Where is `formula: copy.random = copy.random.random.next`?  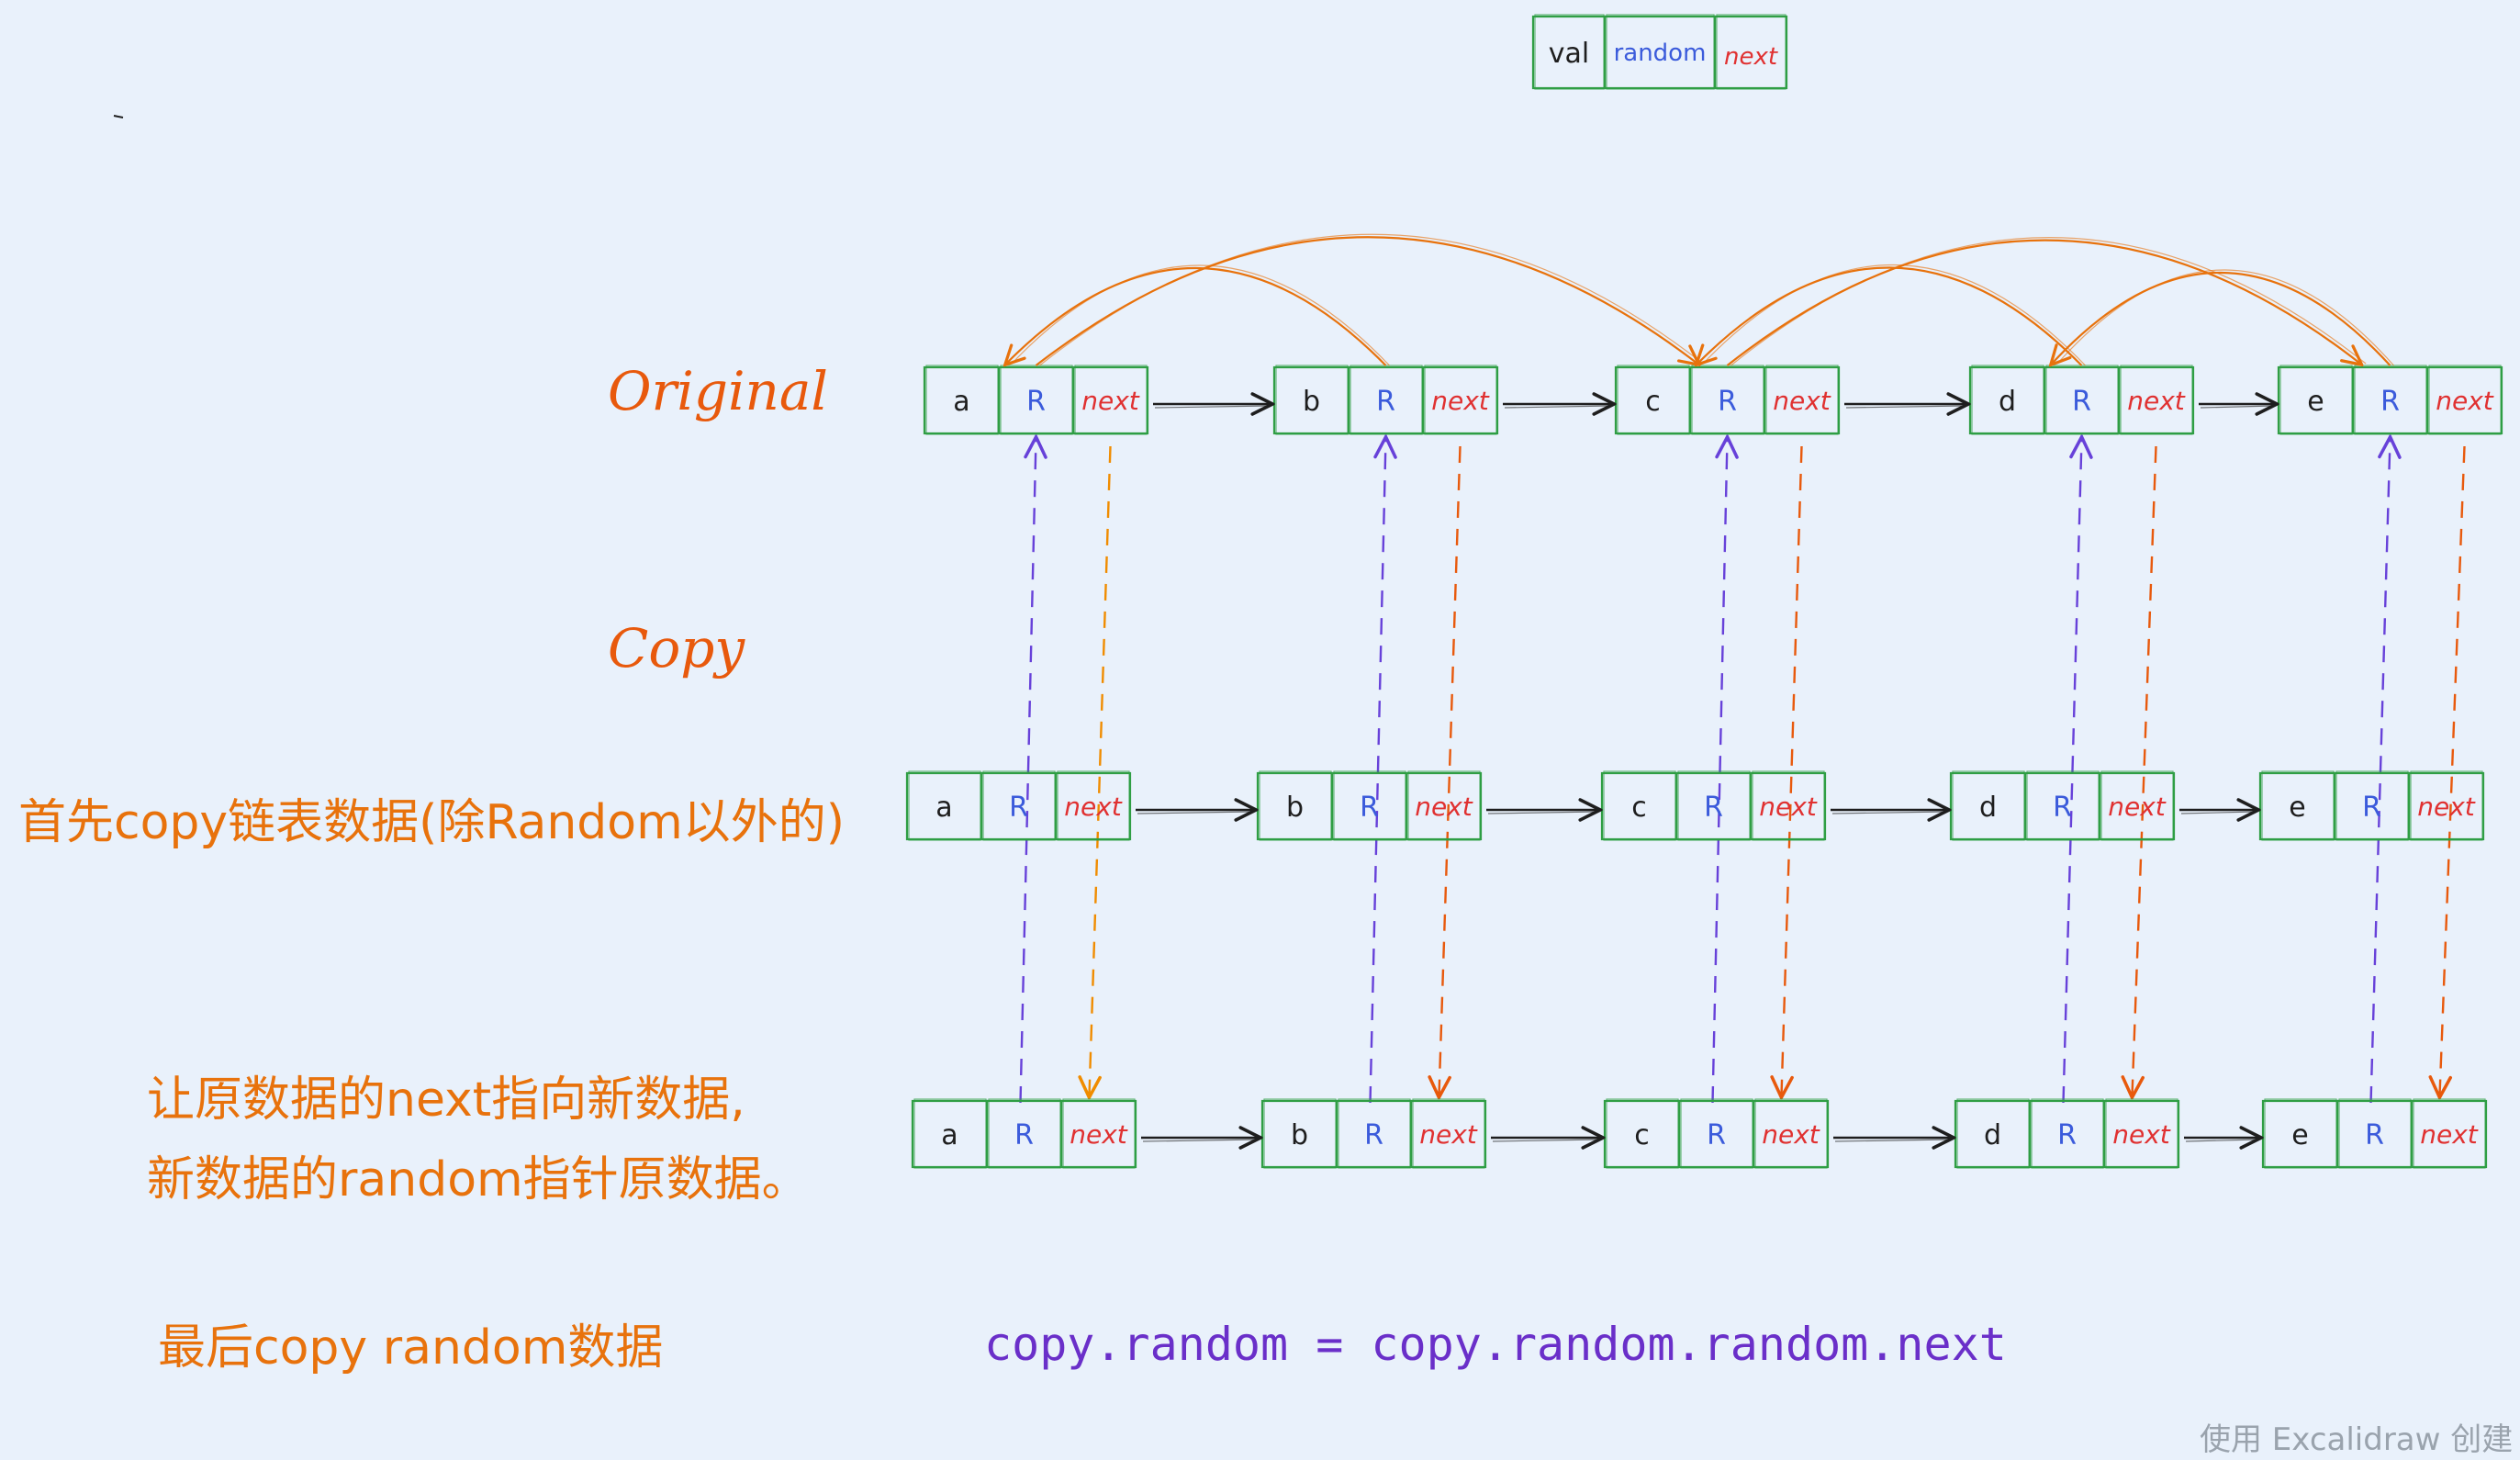
formula: copy.random = copy.random.random.next is located at coordinates (1495, 1344).